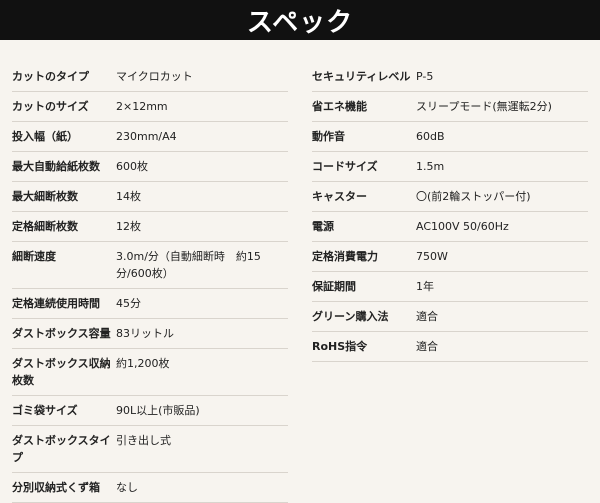 The width and height of the screenshot is (600, 503). Describe the element at coordinates (45, 136) in the screenshot. I see `spec-label: 投入幅（紙）` at that location.